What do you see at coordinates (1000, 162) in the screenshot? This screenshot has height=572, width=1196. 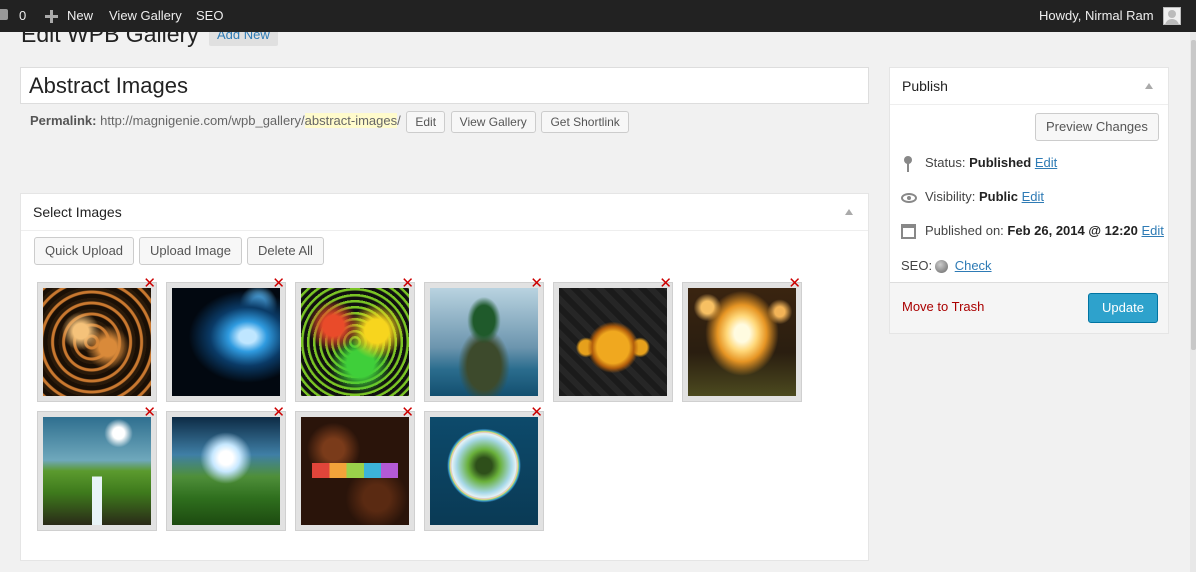 I see `status-value: Published` at bounding box center [1000, 162].